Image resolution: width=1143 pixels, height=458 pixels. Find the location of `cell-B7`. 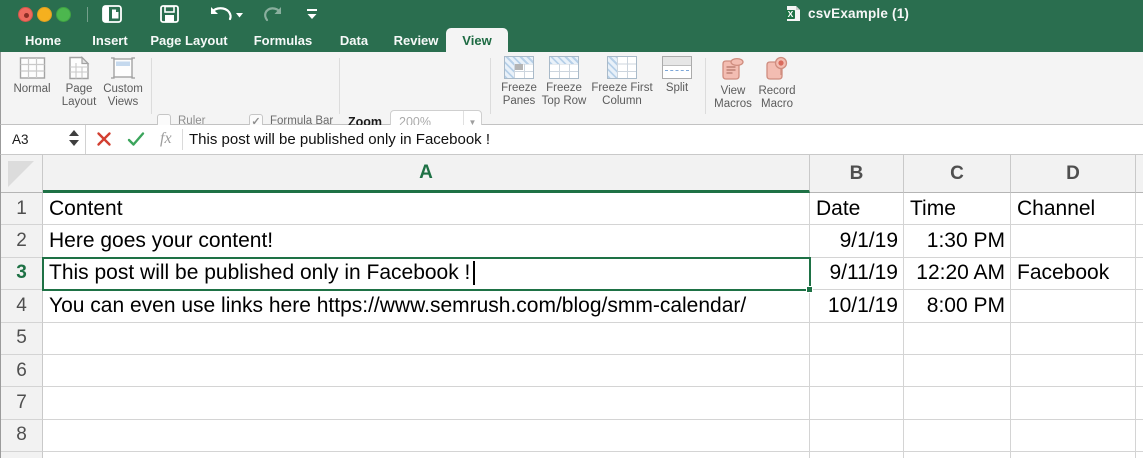

cell-B7 is located at coordinates (857, 403).